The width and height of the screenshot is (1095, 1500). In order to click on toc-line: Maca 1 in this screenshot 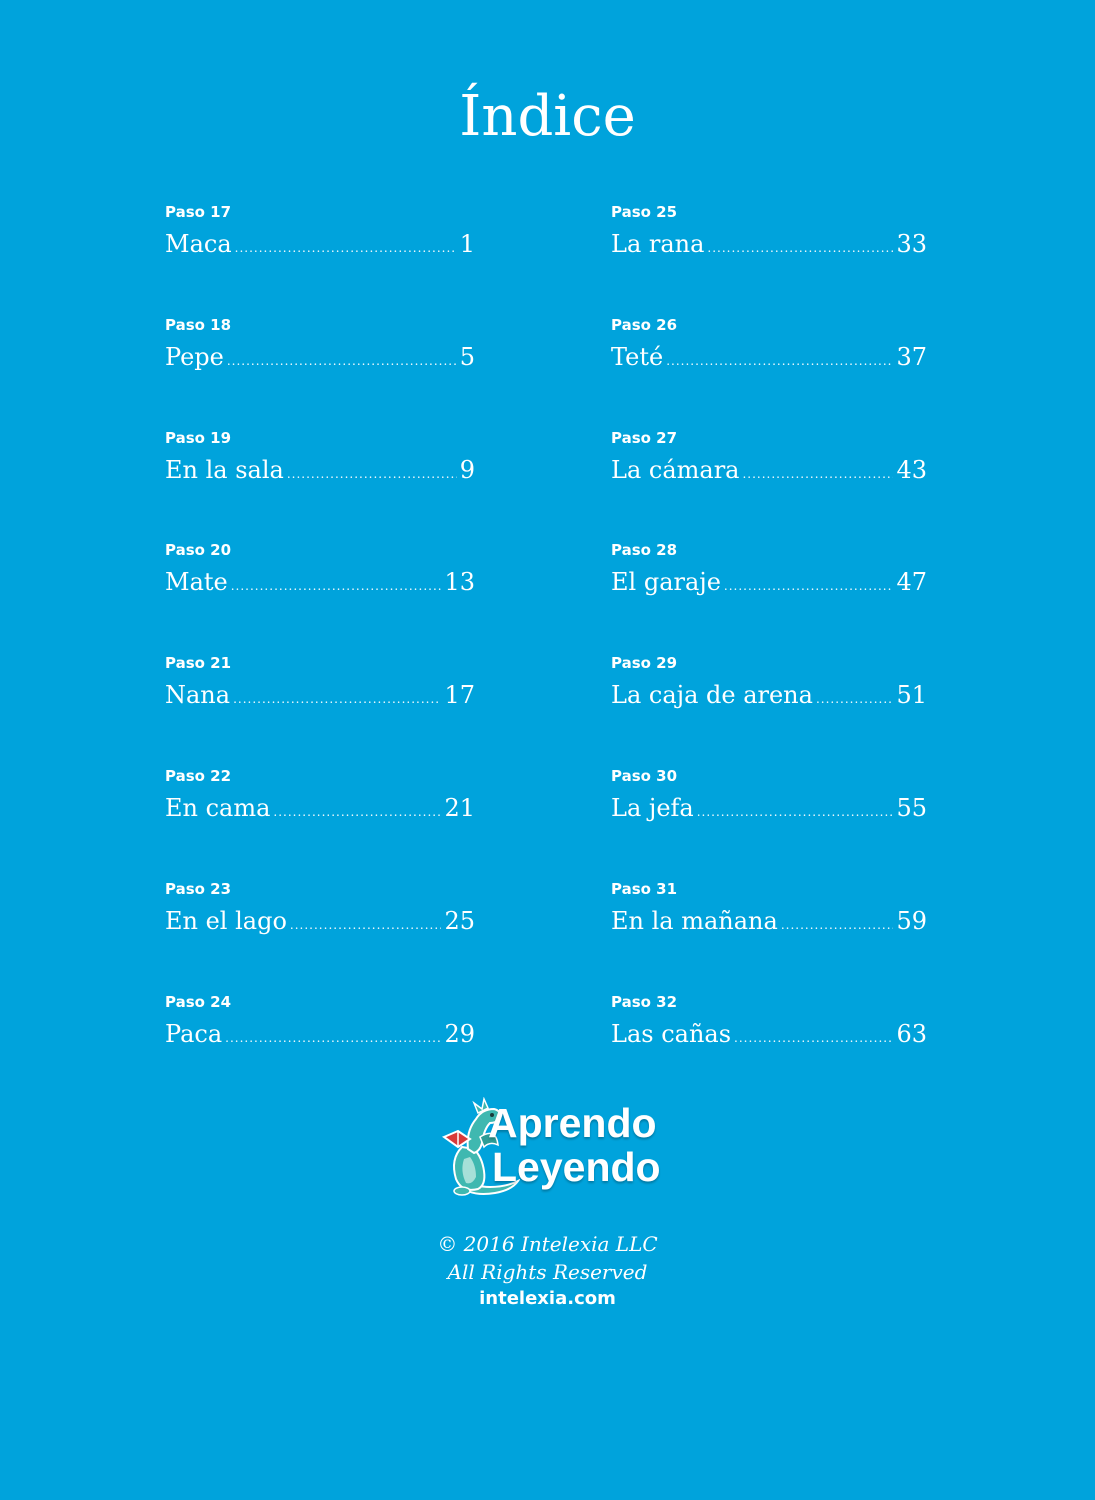, I will do `click(320, 246)`.